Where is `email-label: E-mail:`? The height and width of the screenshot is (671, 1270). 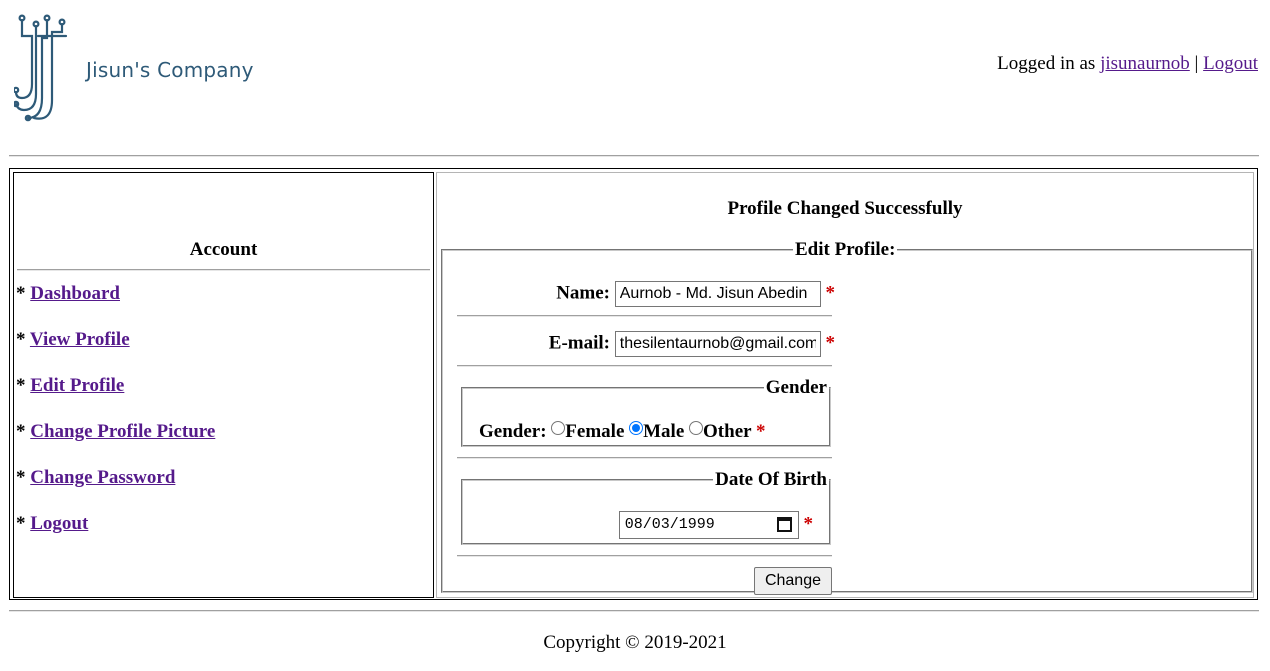 email-label: E-mail: is located at coordinates (579, 343).